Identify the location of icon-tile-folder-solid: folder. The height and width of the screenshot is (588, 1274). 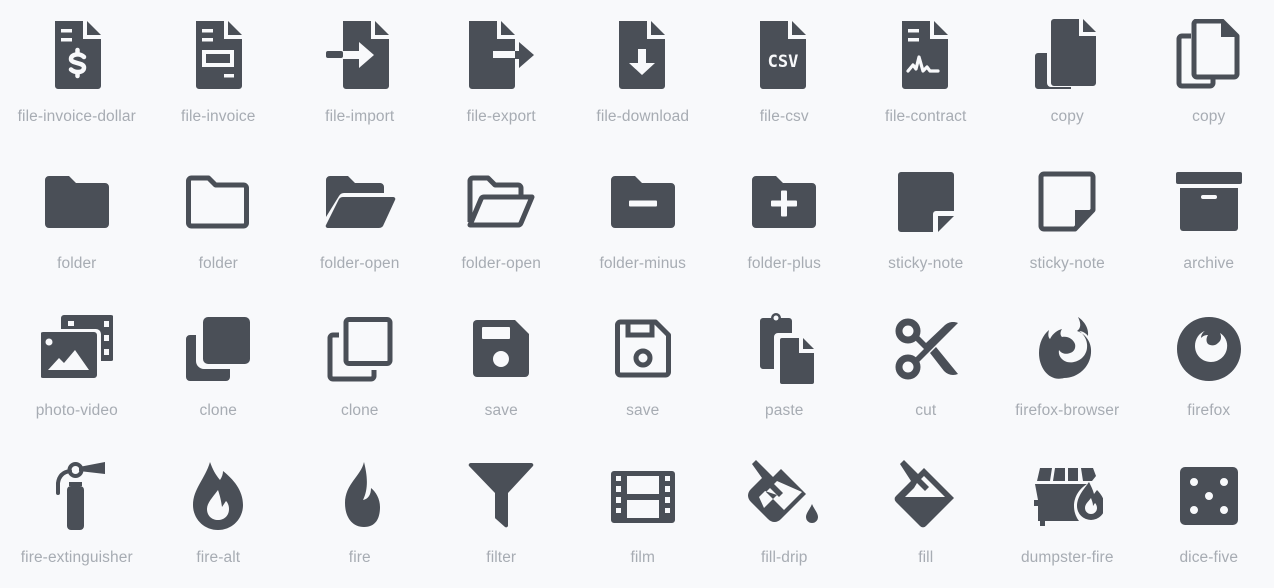
(77, 220).